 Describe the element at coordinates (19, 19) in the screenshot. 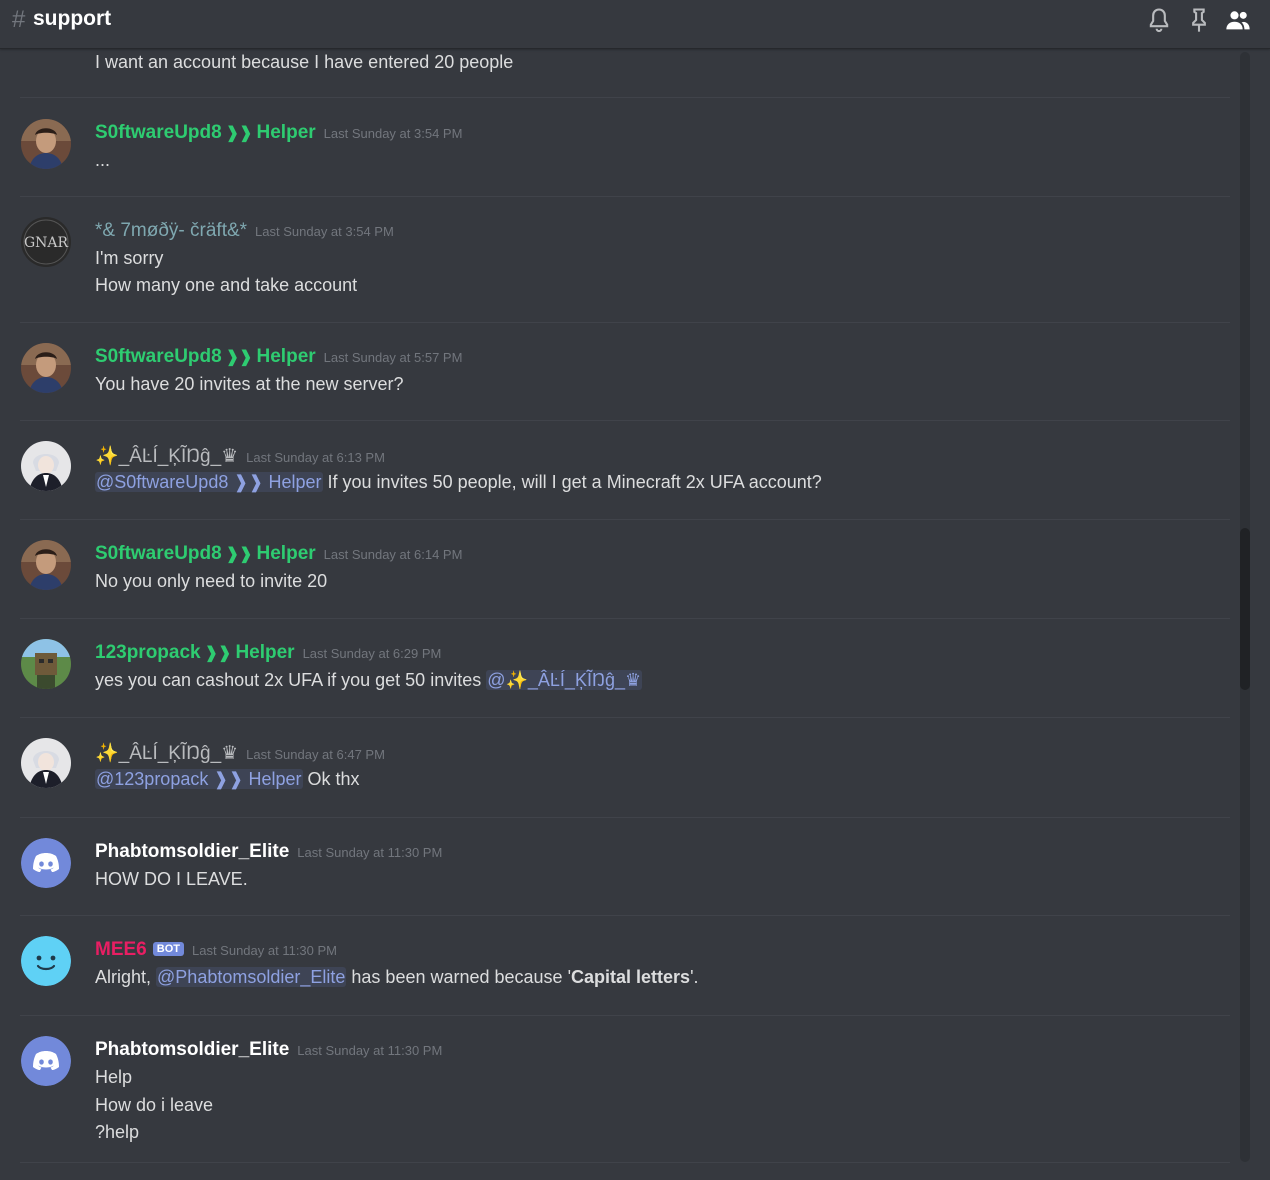

I see `channel-hash-icon: #` at that location.